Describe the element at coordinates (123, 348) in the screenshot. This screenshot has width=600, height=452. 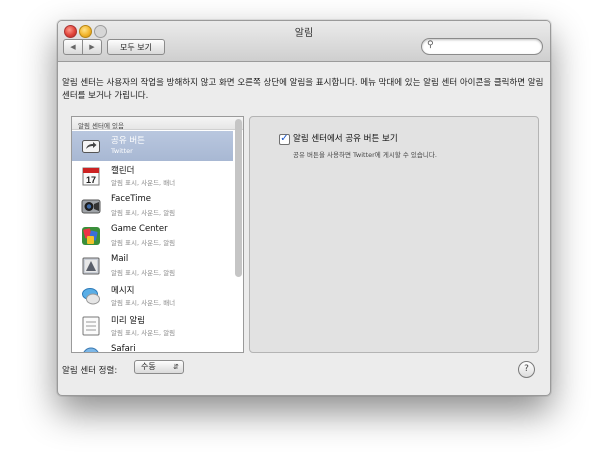
I see `list-item-name: Safari` at that location.